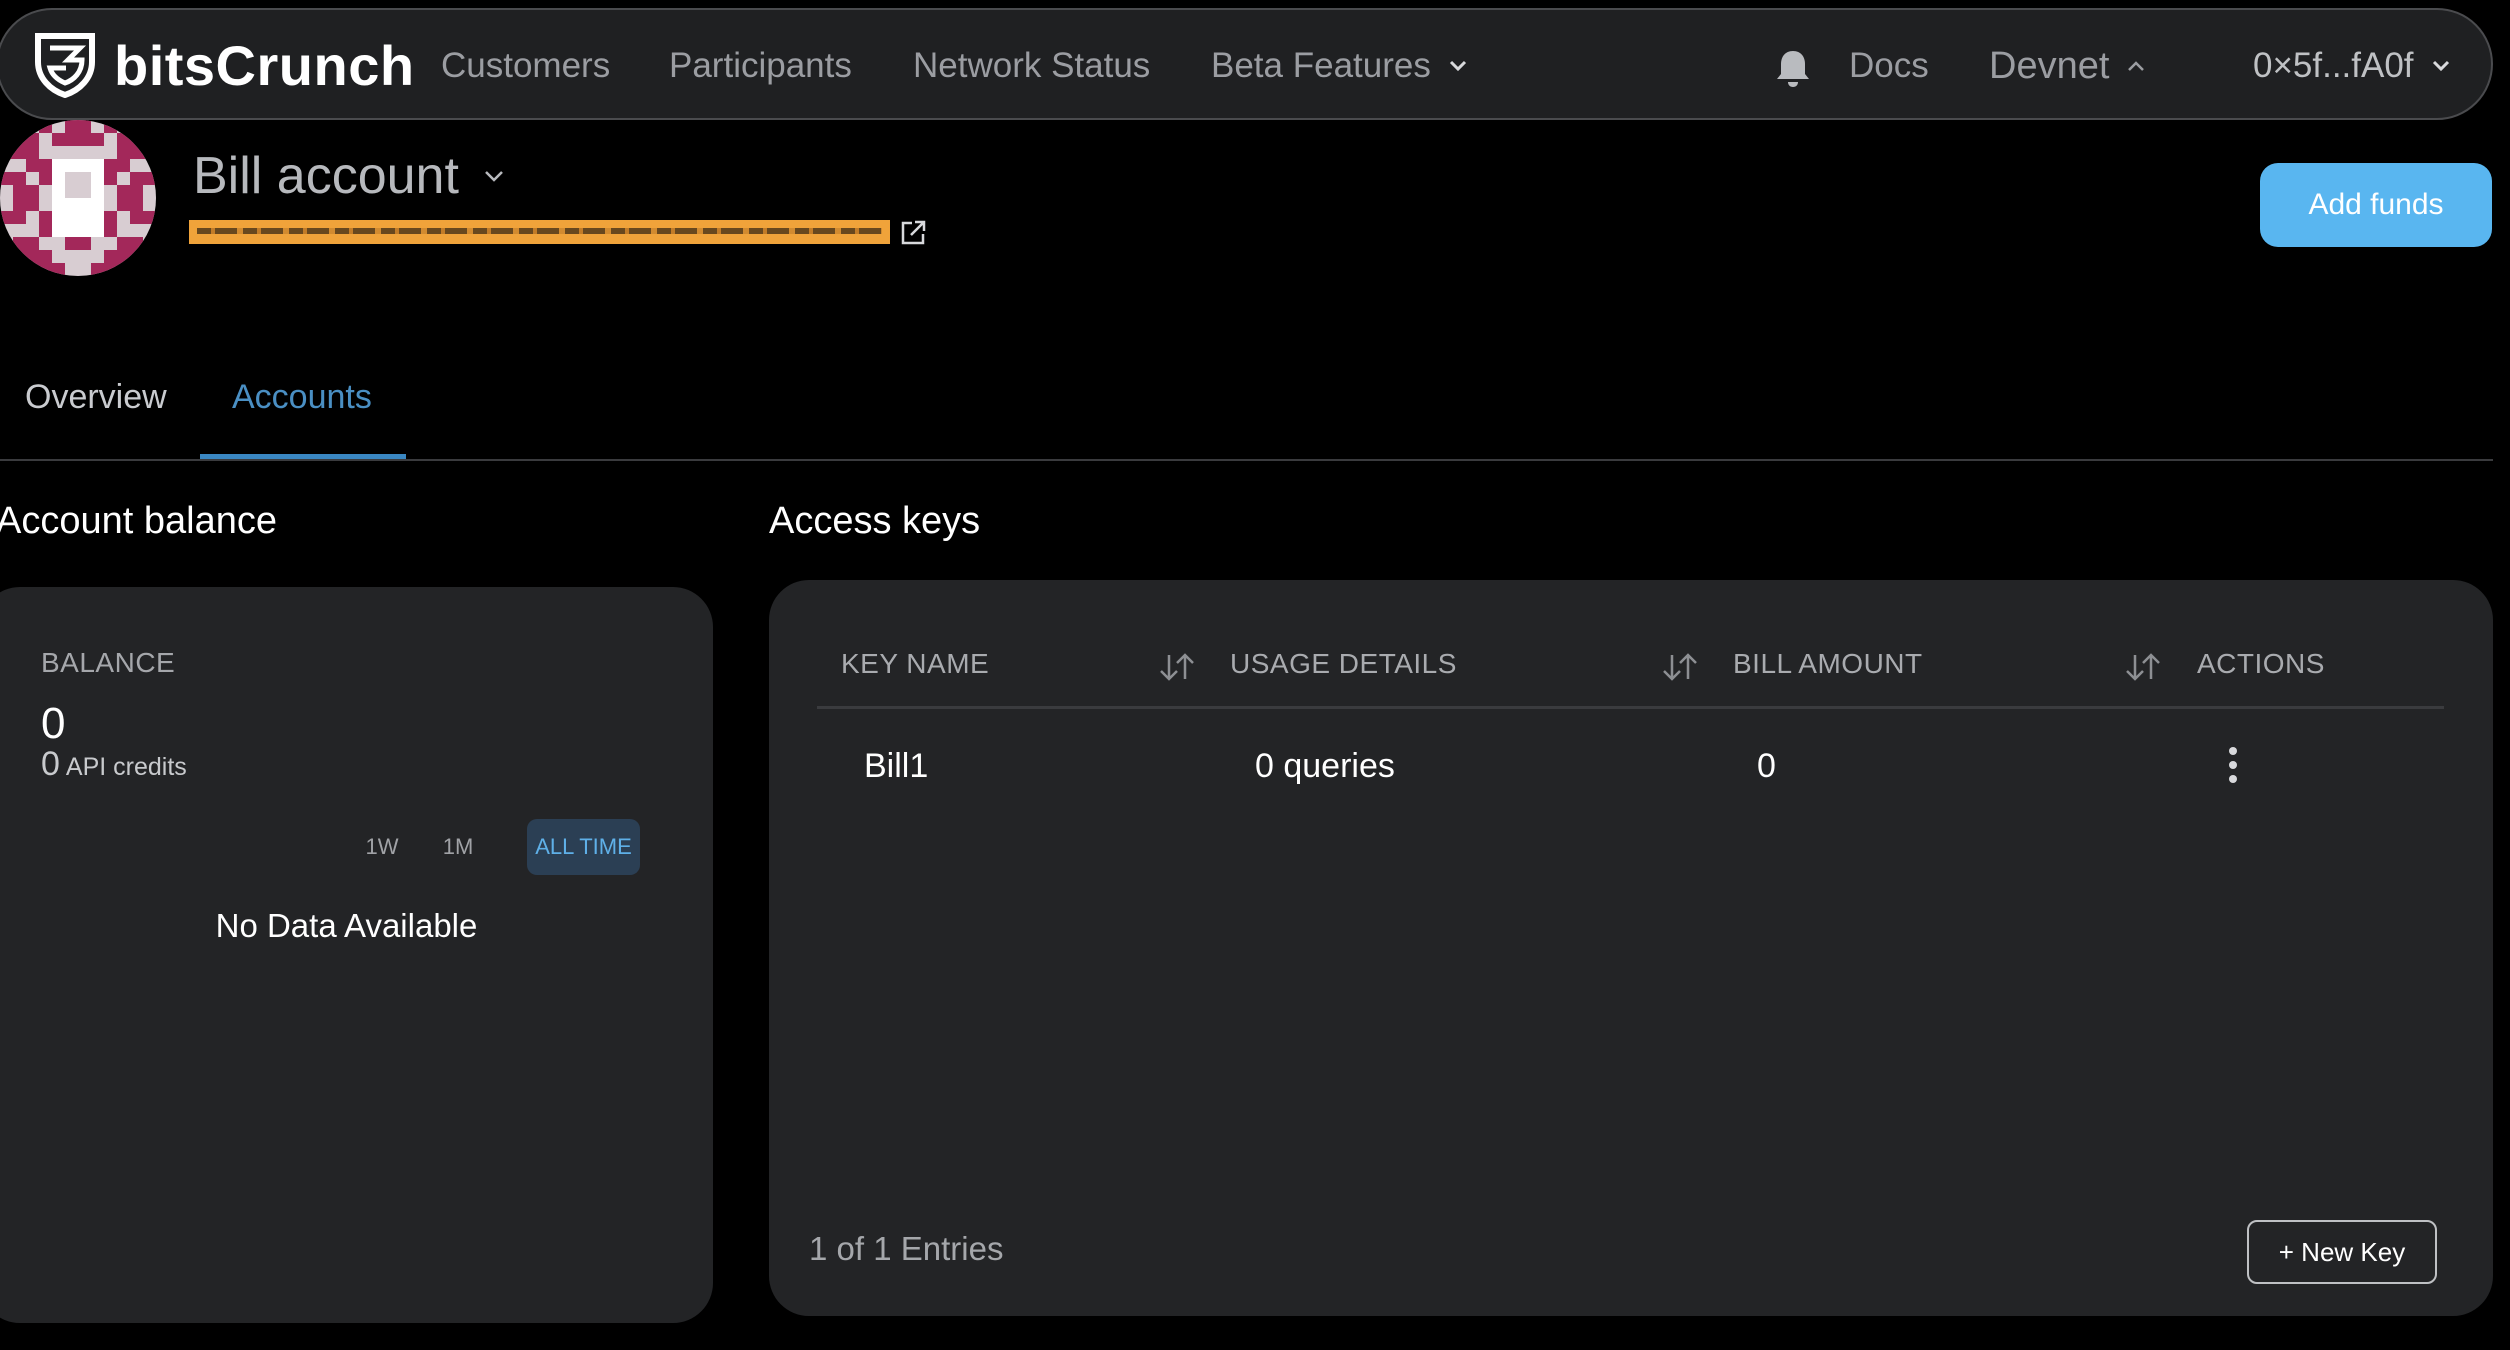 Image resolution: width=2510 pixels, height=1350 pixels. I want to click on tab-overview: Overview, so click(96, 397).